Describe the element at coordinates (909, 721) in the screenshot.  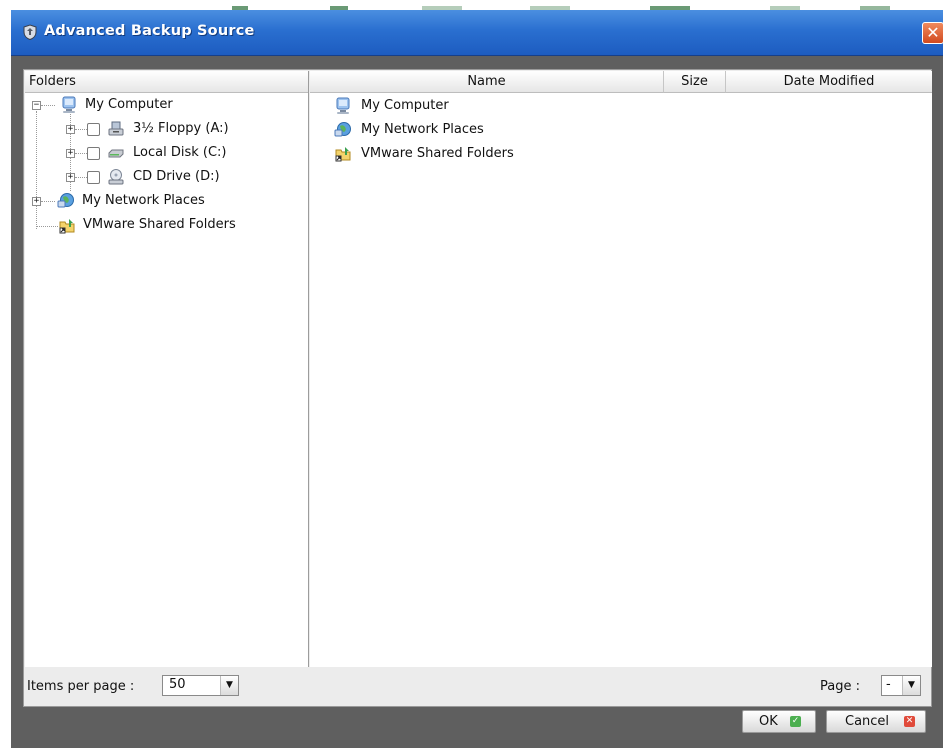
I see `cancel-x-icon: ✕` at that location.